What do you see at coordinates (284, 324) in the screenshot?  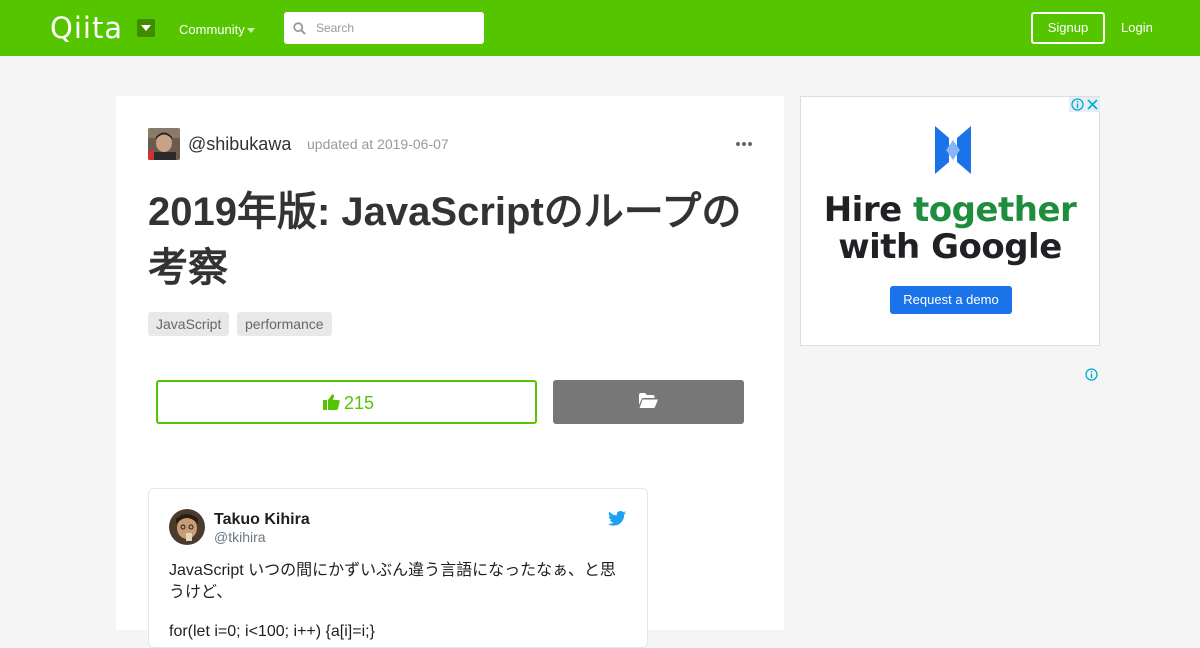 I see `tag-performance: performance` at bounding box center [284, 324].